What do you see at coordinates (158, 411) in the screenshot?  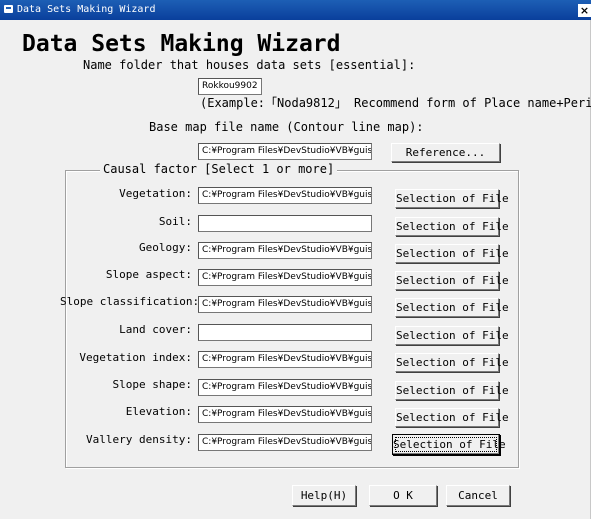 I see `elevation-label: Elevation:` at bounding box center [158, 411].